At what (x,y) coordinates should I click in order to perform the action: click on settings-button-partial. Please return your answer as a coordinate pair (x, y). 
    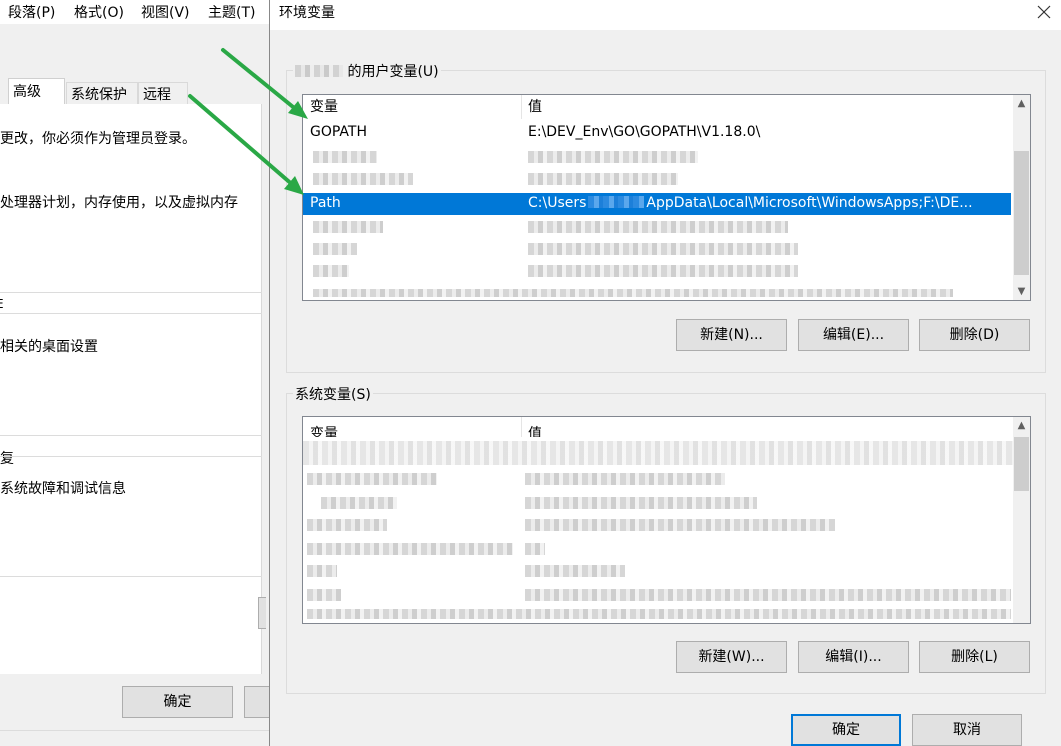
    Looking at the image, I should click on (262, 613).